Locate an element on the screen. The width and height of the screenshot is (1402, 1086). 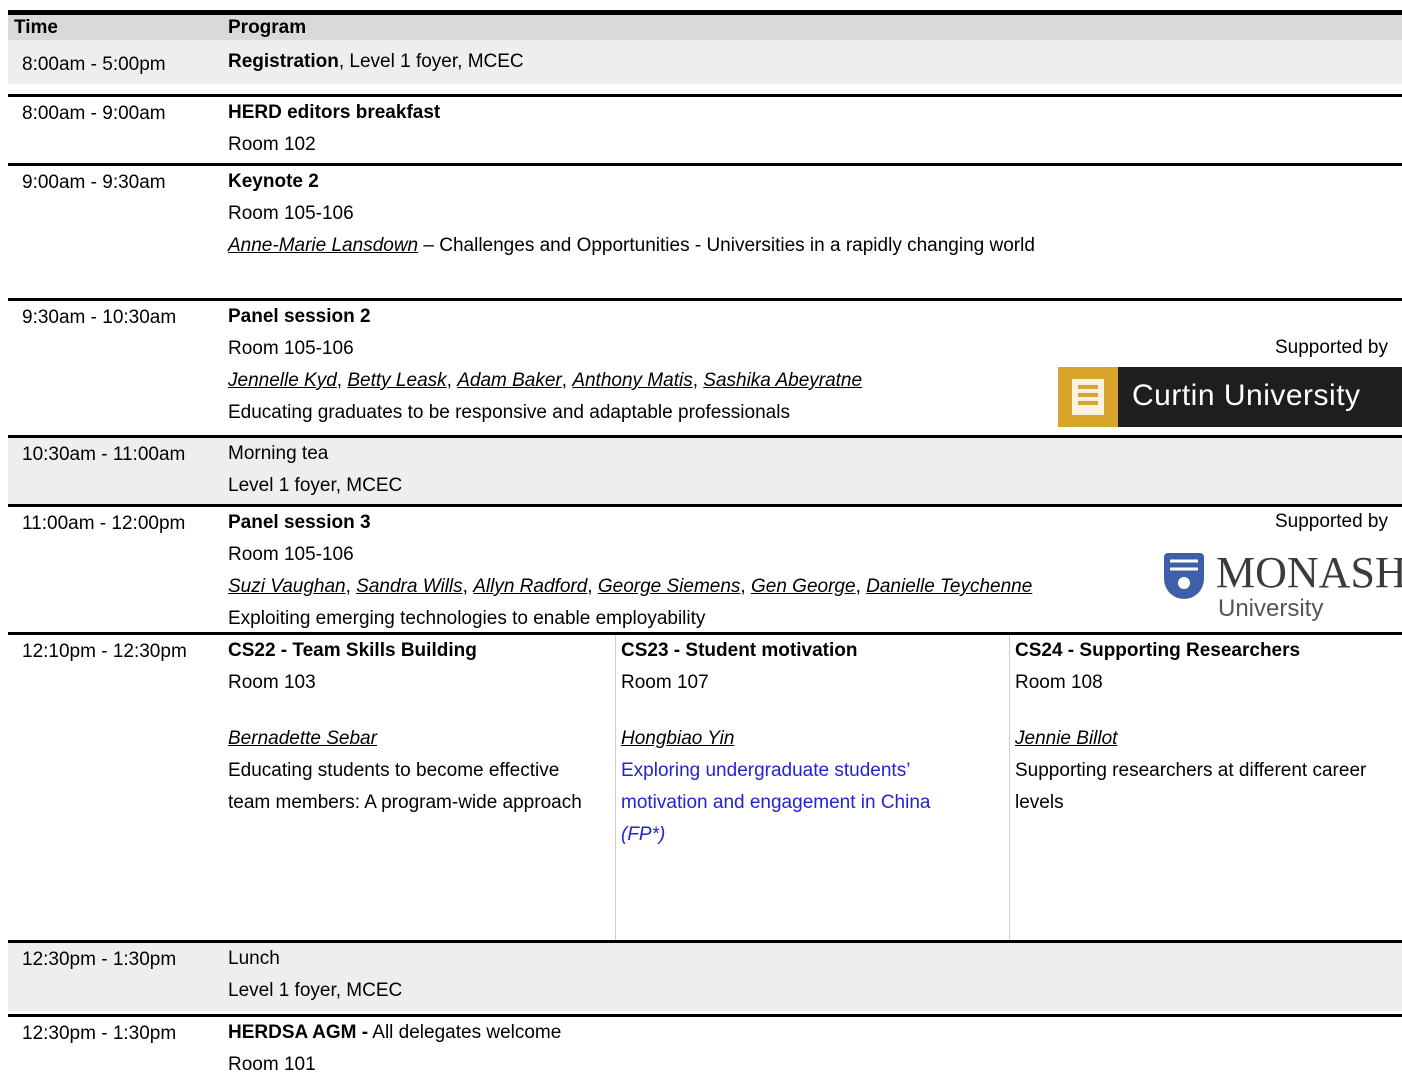
row-title: Lunch is located at coordinates (254, 958).